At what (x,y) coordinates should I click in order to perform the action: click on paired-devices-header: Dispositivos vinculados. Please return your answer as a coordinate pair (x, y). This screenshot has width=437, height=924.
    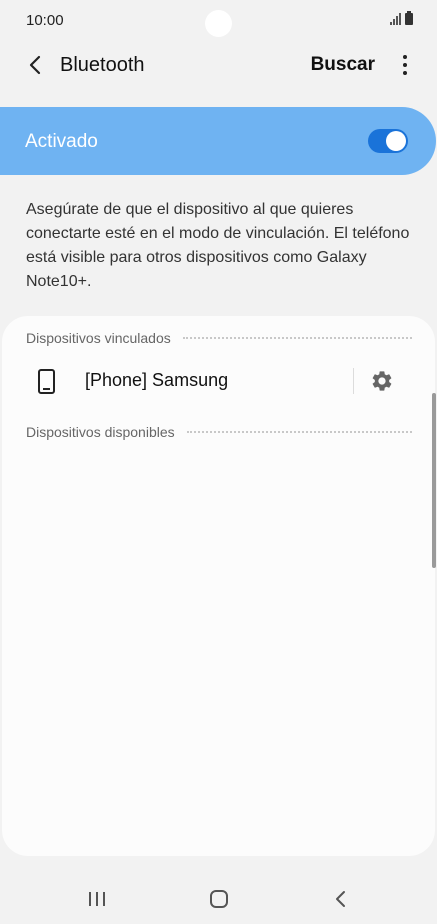
    Looking at the image, I should click on (219, 338).